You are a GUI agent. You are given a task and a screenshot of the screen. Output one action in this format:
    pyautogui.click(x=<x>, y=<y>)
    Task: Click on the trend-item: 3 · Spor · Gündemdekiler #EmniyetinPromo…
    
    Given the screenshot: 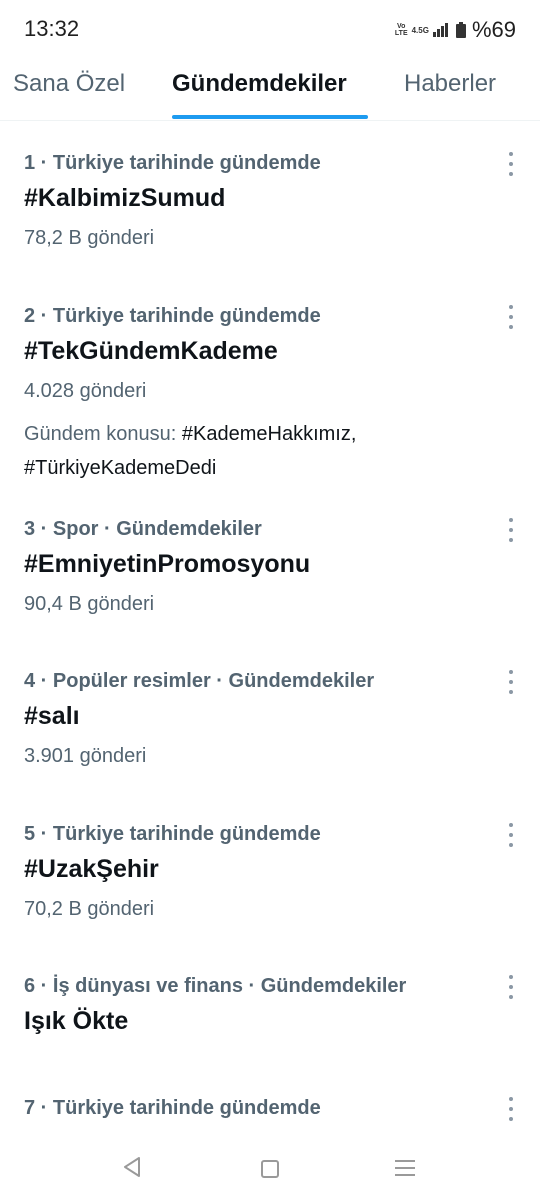 What is the action you would take?
    pyautogui.click(x=270, y=588)
    